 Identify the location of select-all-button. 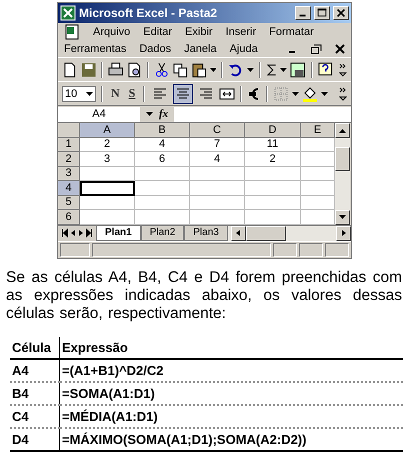
(69, 130).